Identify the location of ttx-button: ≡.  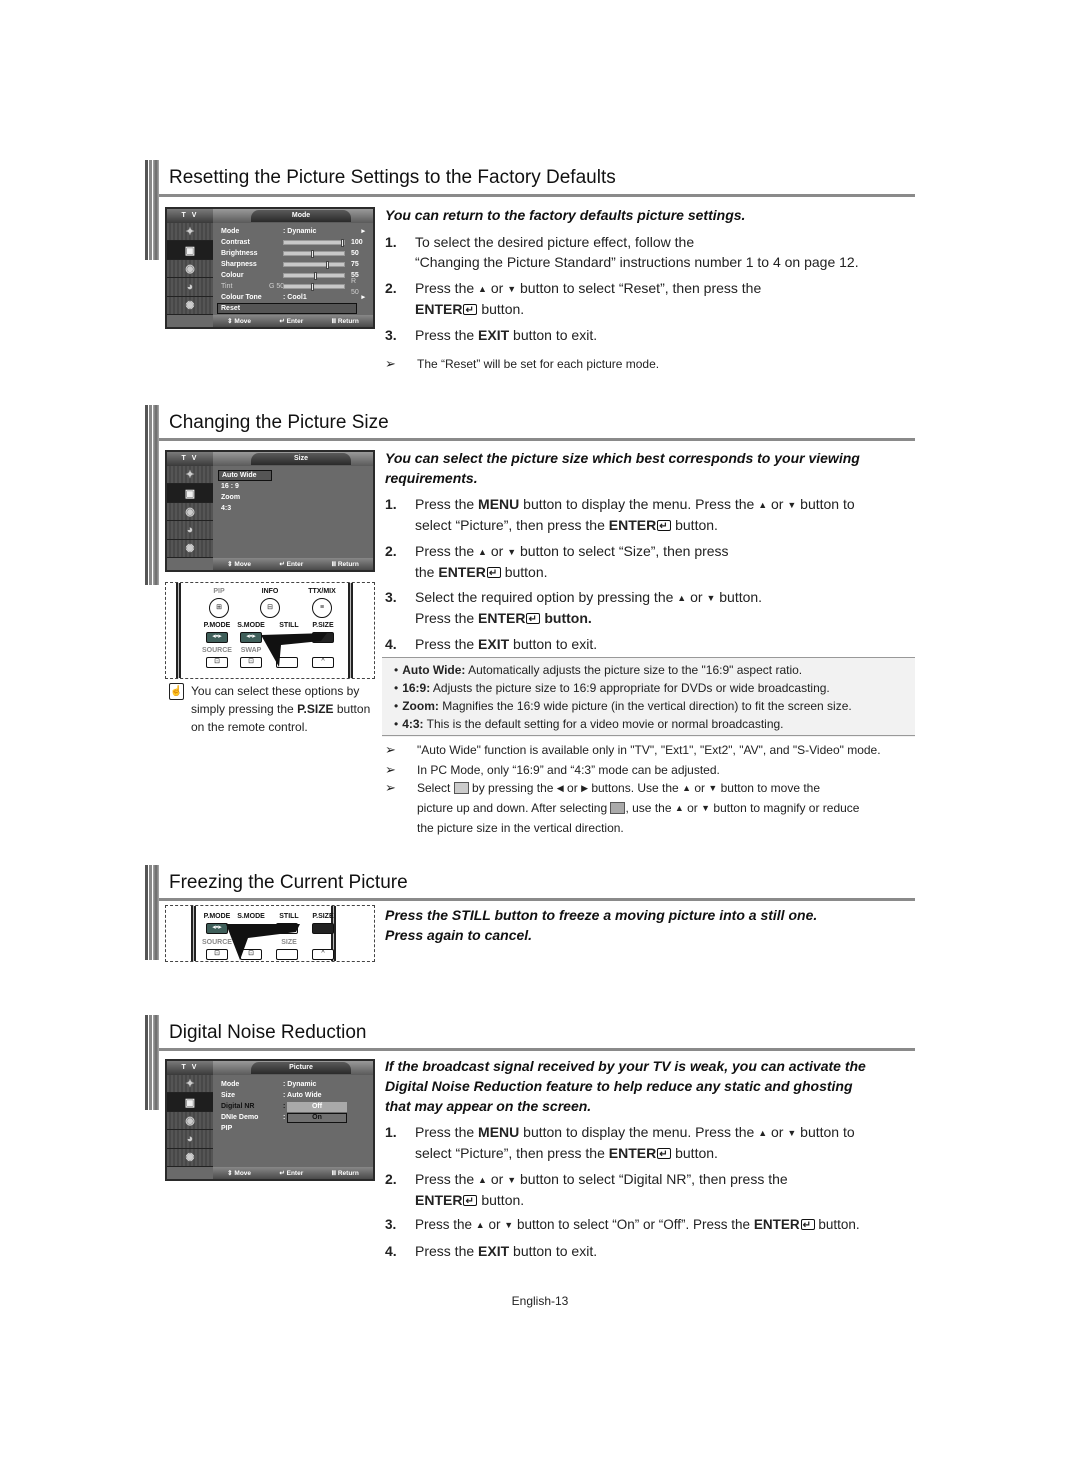
(322, 608).